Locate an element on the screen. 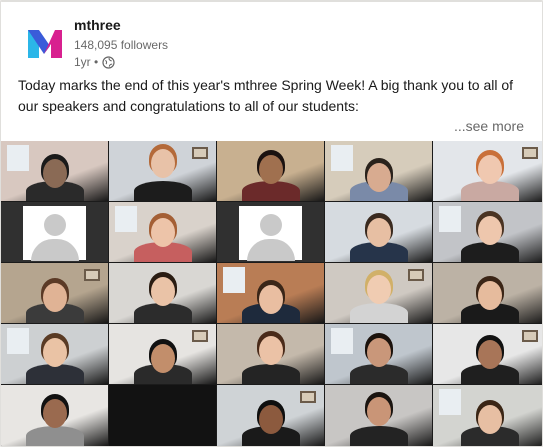 The image size is (543, 447). company-info: mthree 148,095 followers 1yr • is located at coordinates (121, 42).